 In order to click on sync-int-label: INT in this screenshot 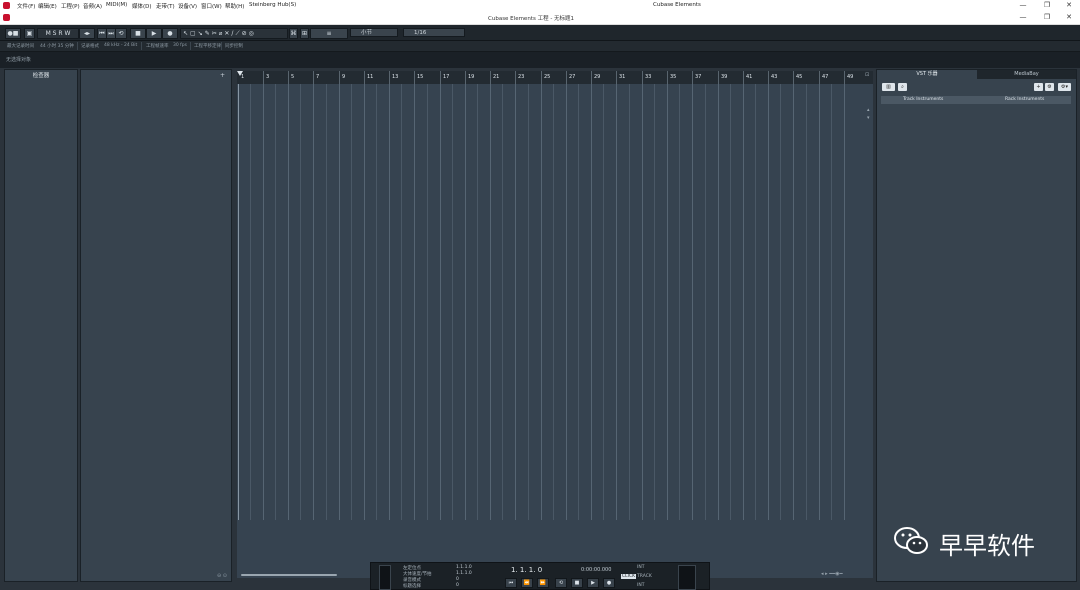, I will do `click(640, 567)`.